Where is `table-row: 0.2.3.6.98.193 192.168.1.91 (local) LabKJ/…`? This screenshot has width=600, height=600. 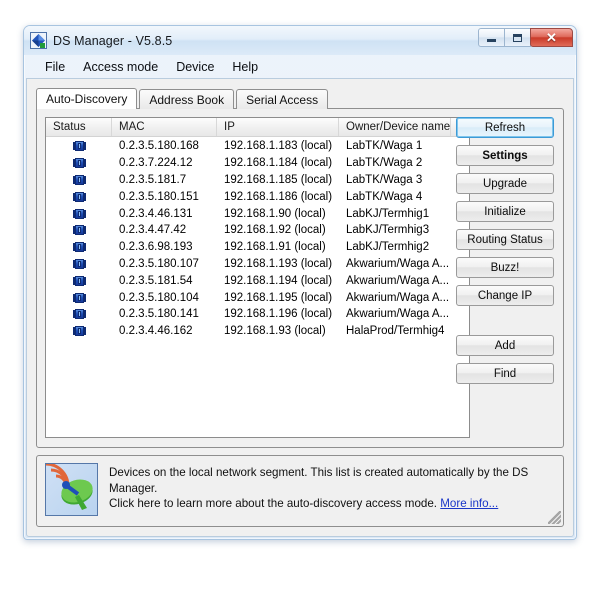 table-row: 0.2.3.6.98.193 192.168.1.91 (local) LabKJ/… is located at coordinates (257, 247).